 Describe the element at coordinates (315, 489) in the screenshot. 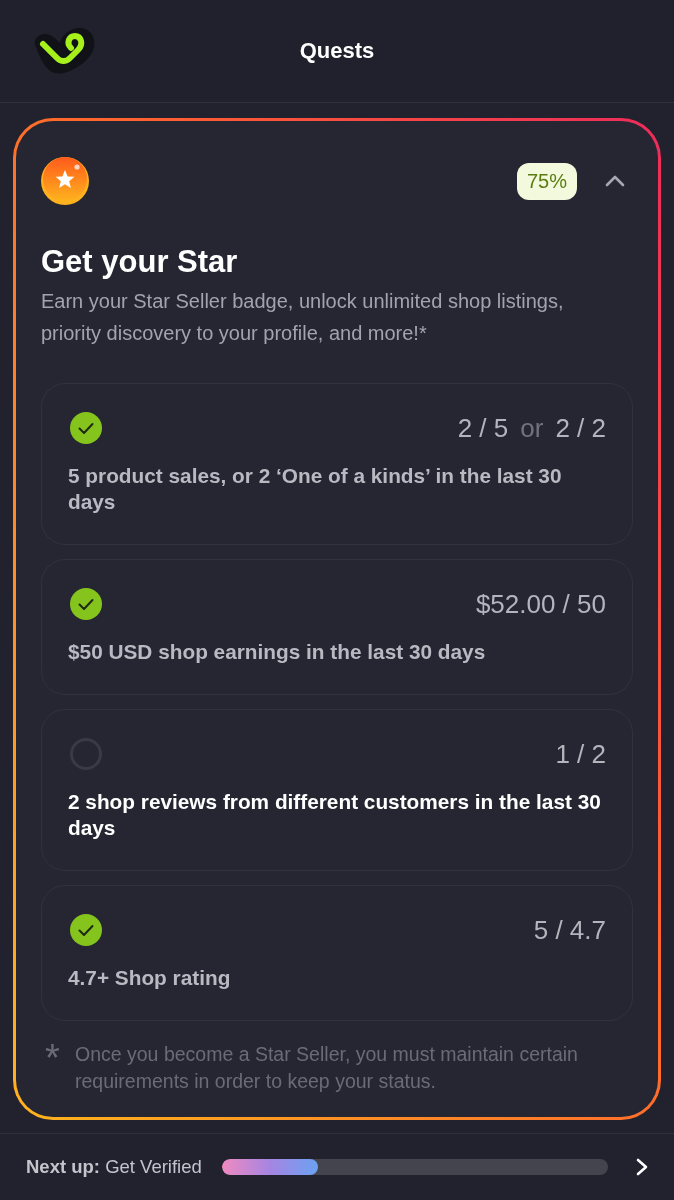

I see `requirement-text: 5 product sales, or 2 ‘One of a kinds’ in the last 30 days` at that location.